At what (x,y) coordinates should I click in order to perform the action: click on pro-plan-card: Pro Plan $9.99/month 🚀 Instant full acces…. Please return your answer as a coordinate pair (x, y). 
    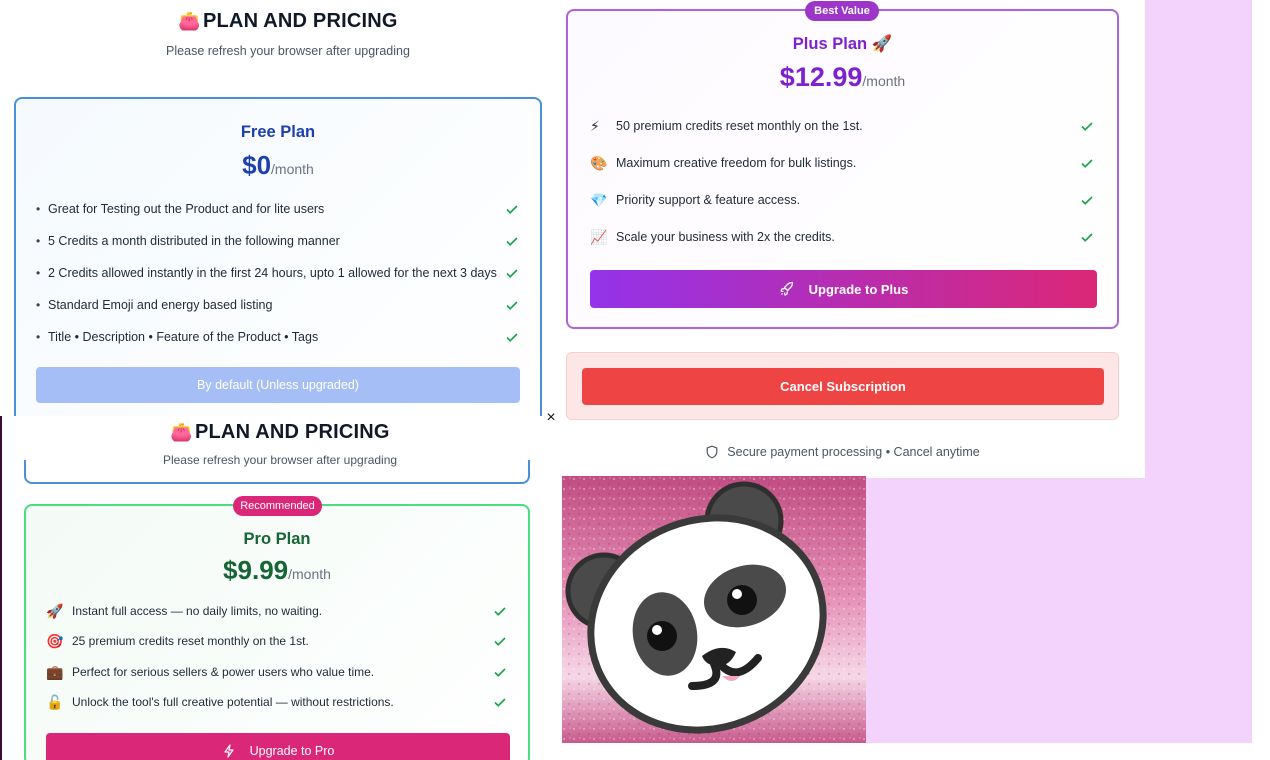
    Looking at the image, I should click on (277, 632).